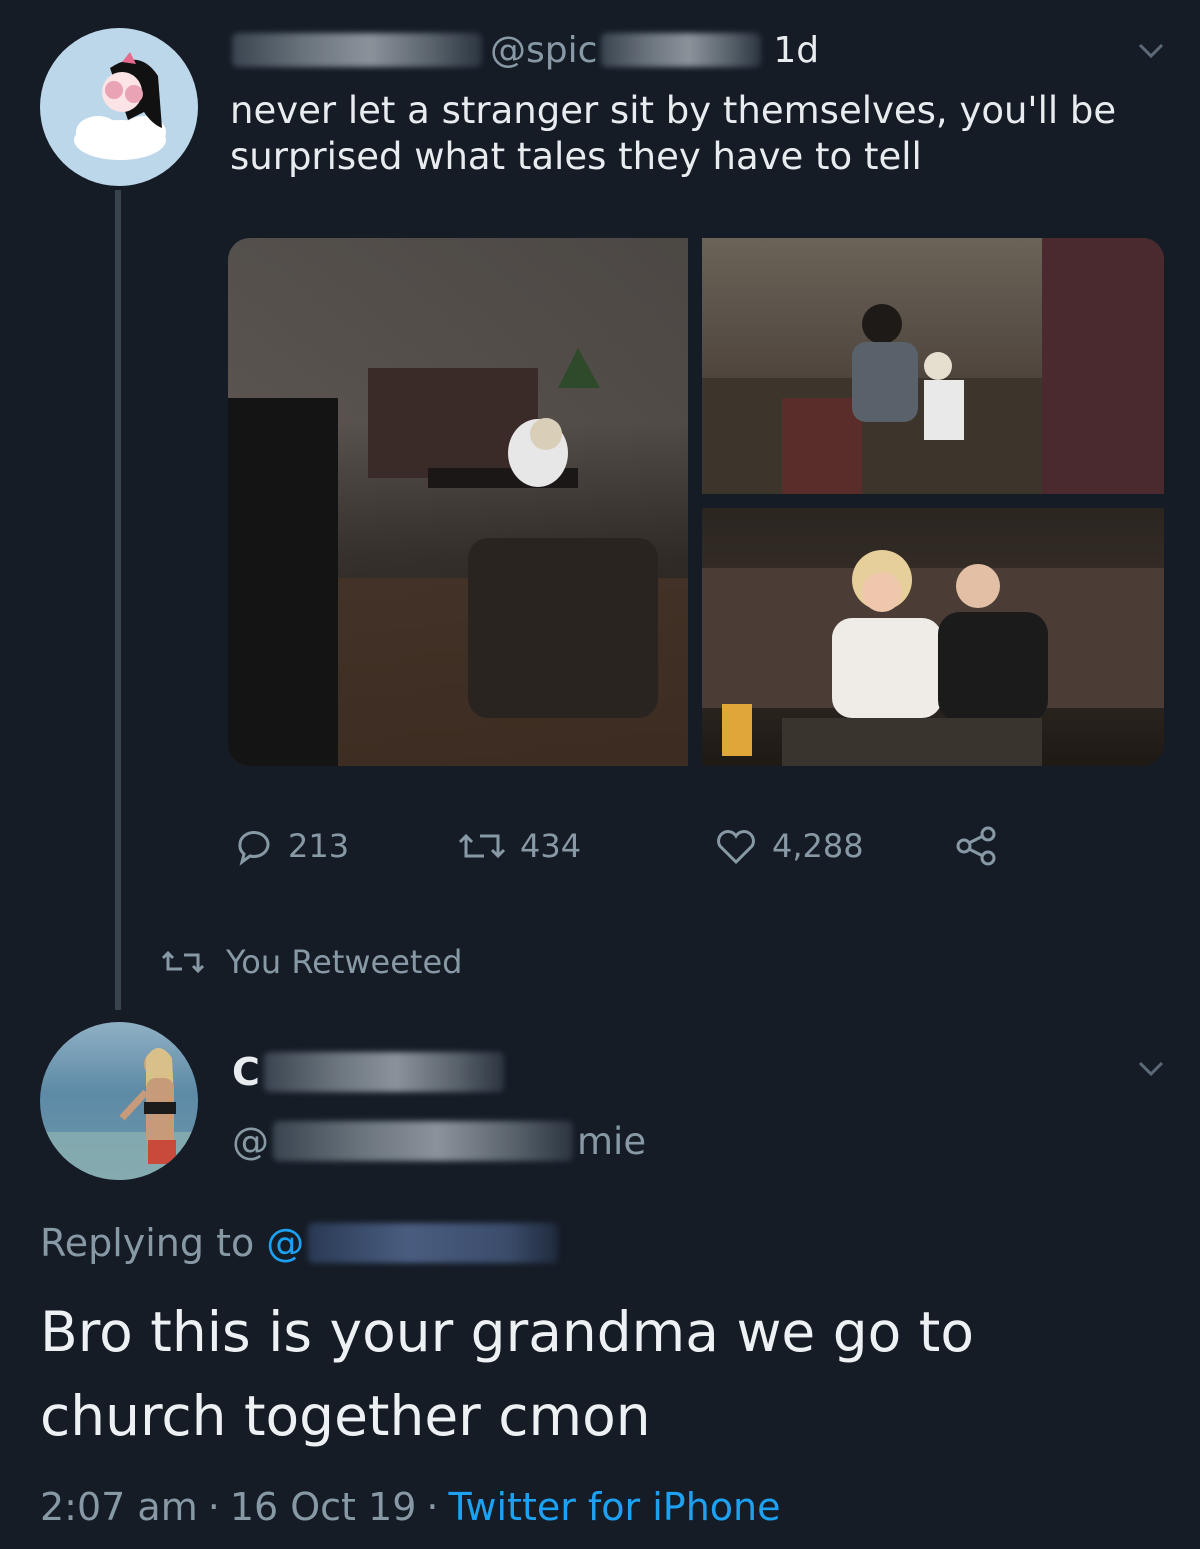  I want to click on redacted-reply-target, so click(433, 1243).